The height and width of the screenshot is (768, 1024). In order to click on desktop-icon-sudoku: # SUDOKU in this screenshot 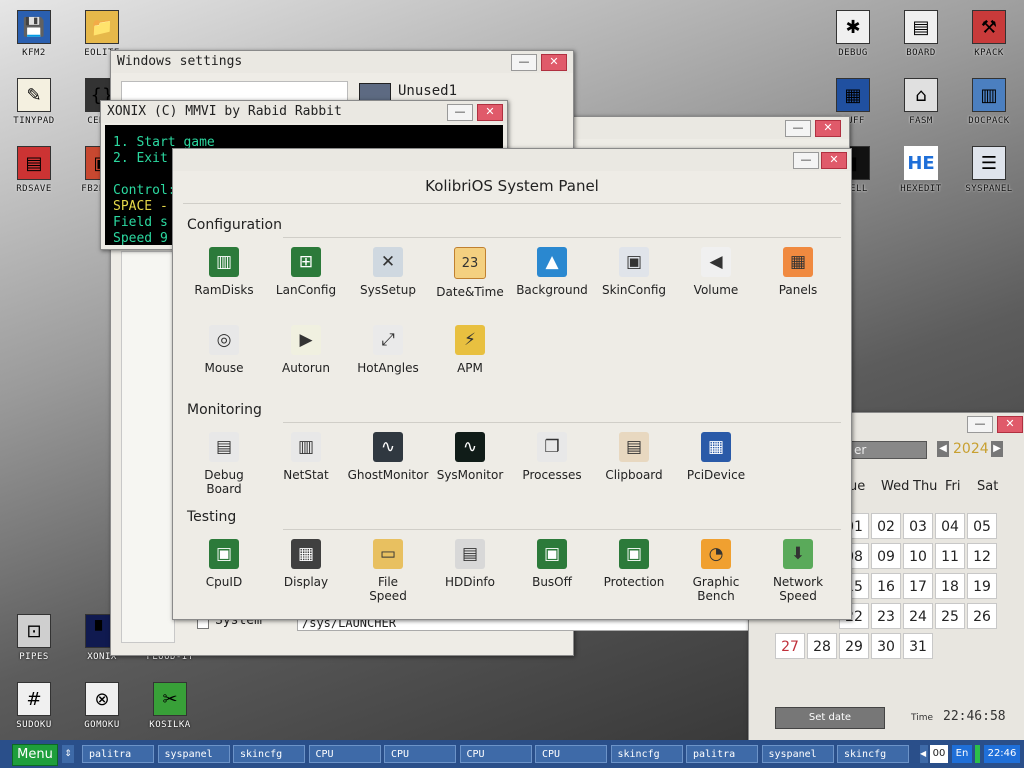, I will do `click(34, 706)`.